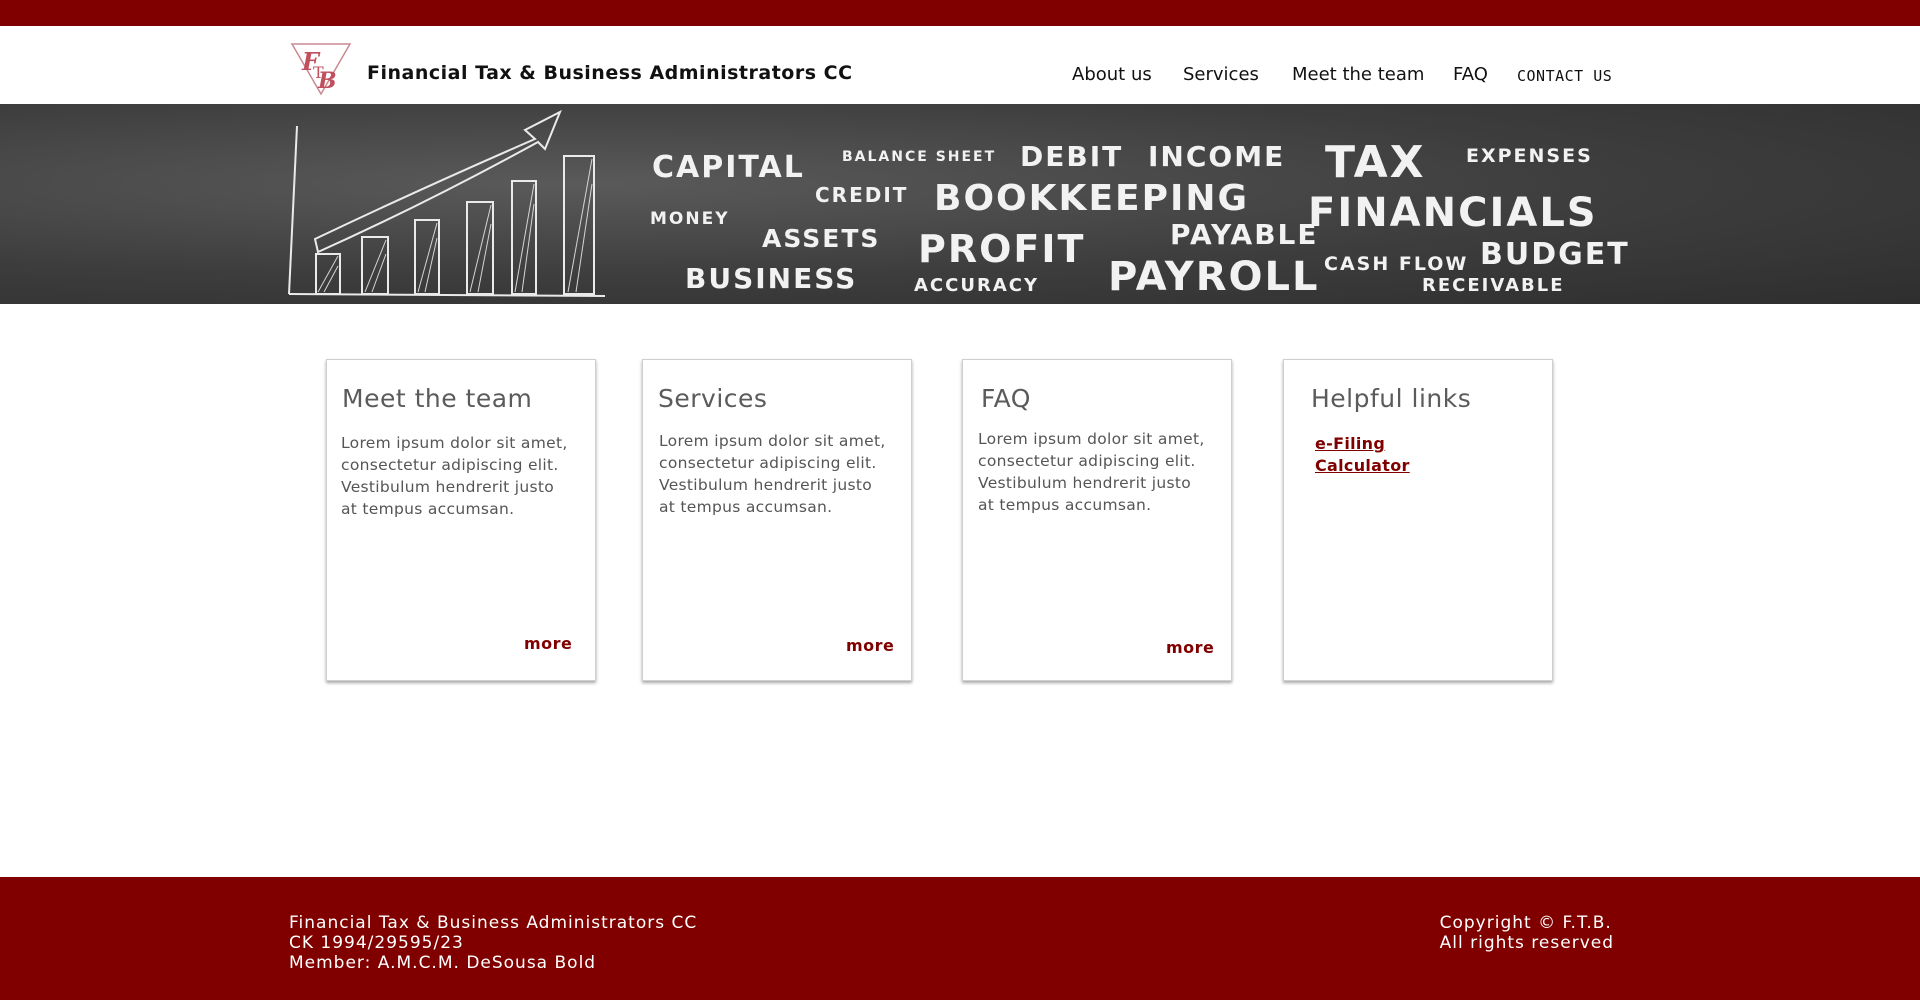 Image resolution: width=1920 pixels, height=1000 pixels. I want to click on card-title: FAQ, so click(1006, 398).